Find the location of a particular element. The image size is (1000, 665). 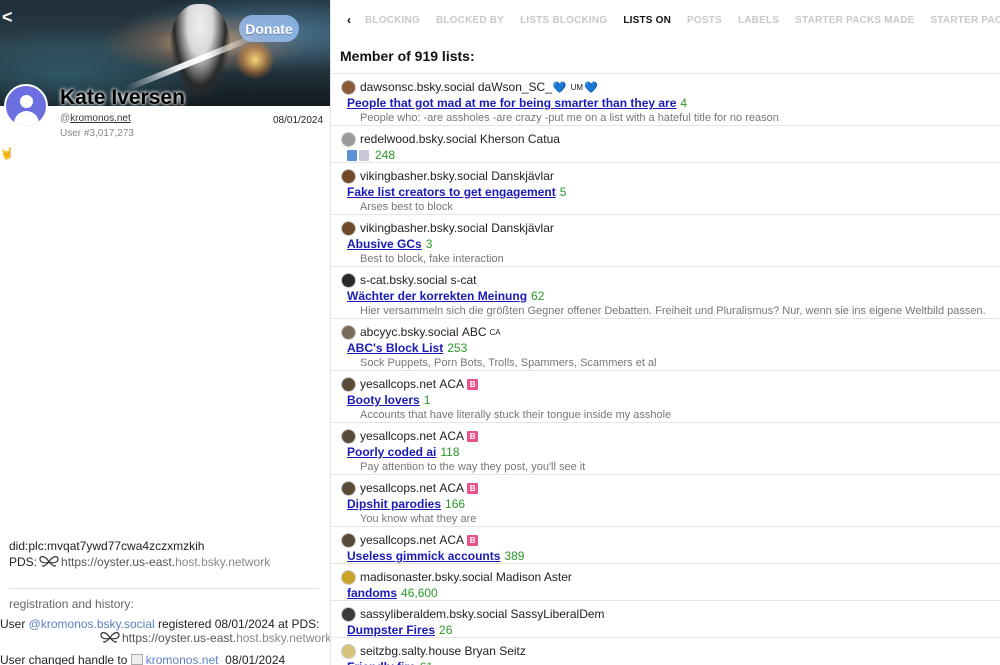

owner-handle: dawsonsc.bsky.social is located at coordinates (417, 87).